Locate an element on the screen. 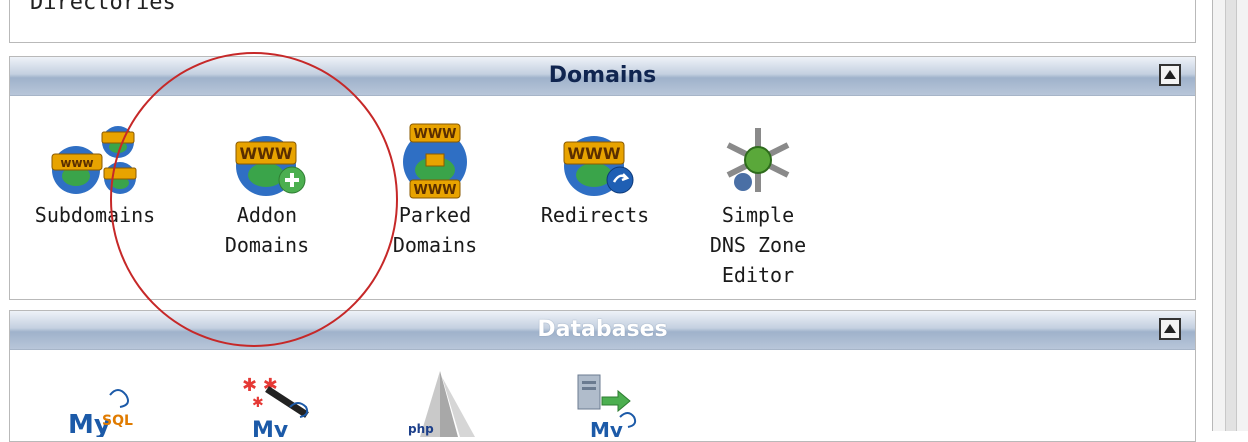 Image resolution: width=1248 pixels, height=442 pixels. phpmyadmin-item: php is located at coordinates (435, 402).